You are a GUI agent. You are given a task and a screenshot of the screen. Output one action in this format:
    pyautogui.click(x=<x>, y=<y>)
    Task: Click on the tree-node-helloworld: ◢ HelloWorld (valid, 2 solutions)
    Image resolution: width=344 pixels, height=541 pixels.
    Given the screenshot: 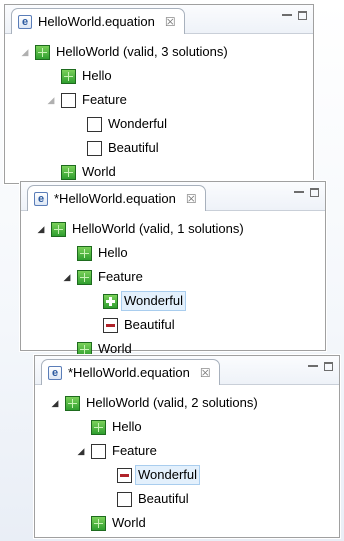 What is the action you would take?
    pyautogui.click(x=153, y=403)
    